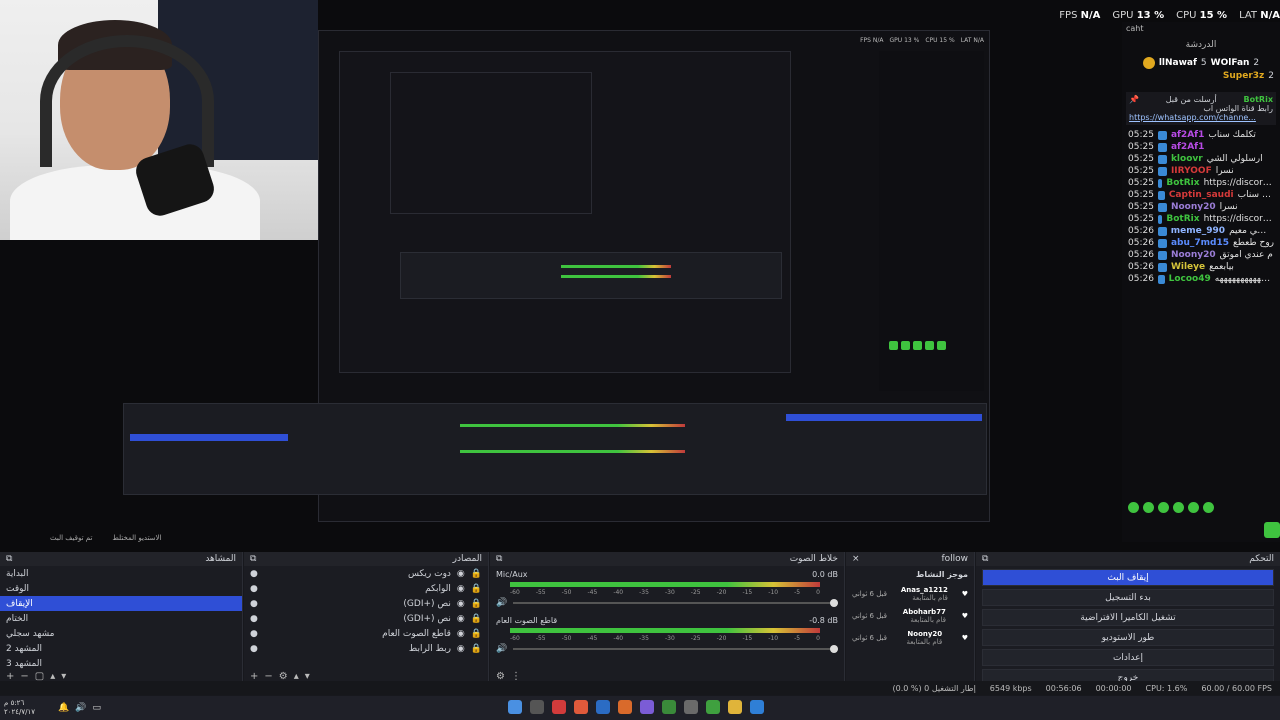  What do you see at coordinates (39, 676) in the screenshot?
I see `scene-filter-icon: ▢` at bounding box center [39, 676].